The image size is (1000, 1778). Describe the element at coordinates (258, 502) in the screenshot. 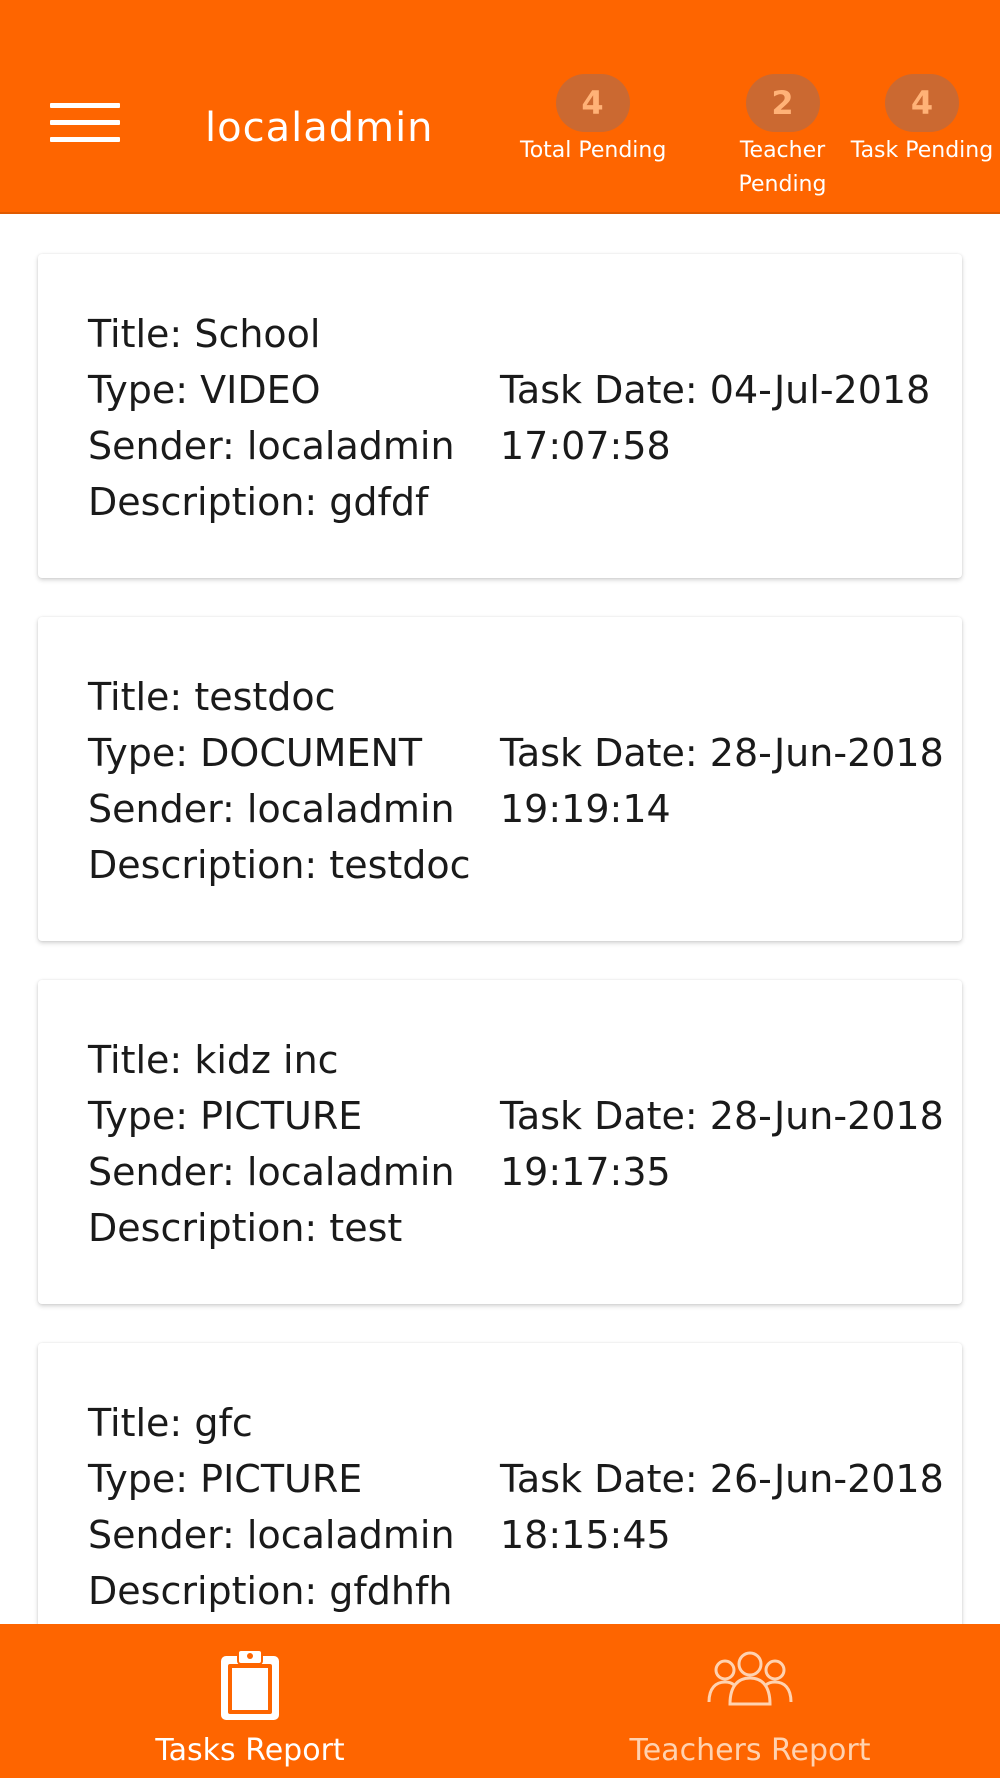

I see `task-description: Description: gdfdf` at that location.